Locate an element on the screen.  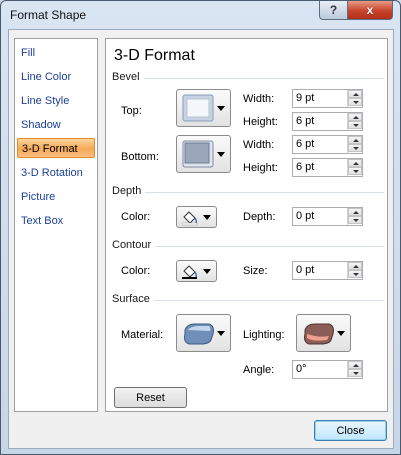
material-preview-icon is located at coordinates (199, 334).